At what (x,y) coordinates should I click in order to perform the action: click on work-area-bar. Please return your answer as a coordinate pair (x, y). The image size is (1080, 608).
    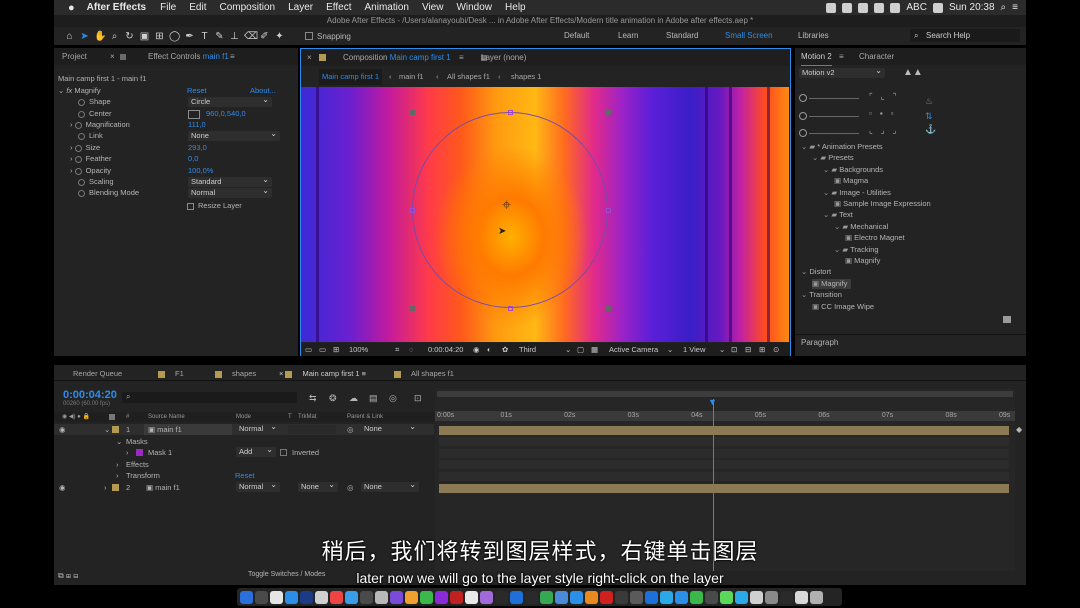
    Looking at the image, I should click on (725, 394).